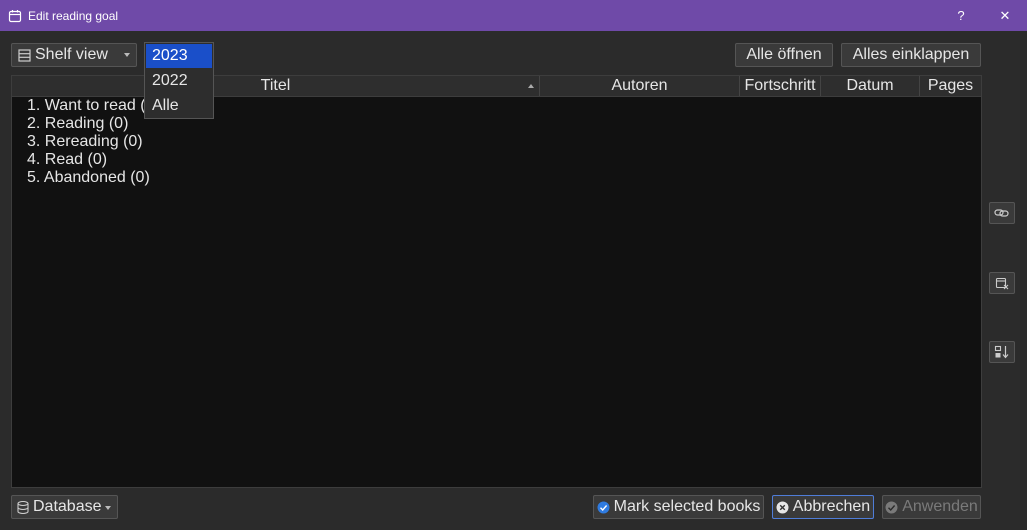  I want to click on column-header-title: Titel, so click(276, 86).